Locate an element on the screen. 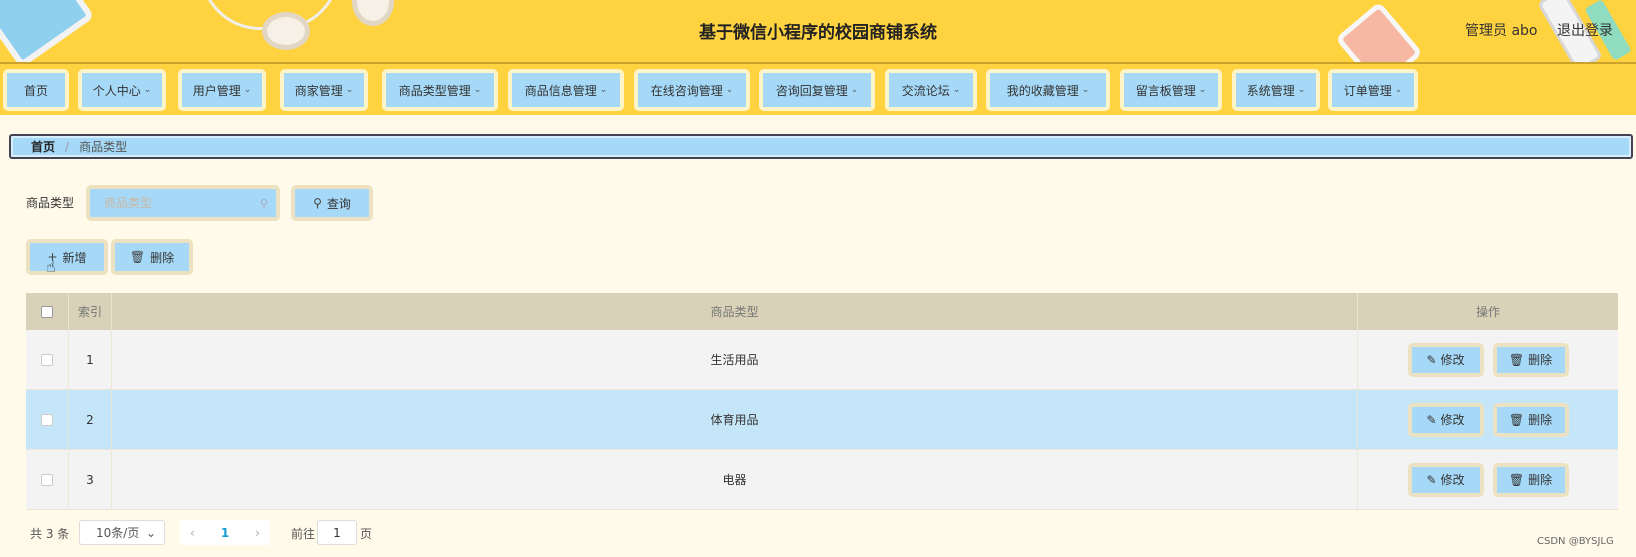 The image size is (1636, 557). nav-item-label: 系统管理 is located at coordinates (1270, 90).